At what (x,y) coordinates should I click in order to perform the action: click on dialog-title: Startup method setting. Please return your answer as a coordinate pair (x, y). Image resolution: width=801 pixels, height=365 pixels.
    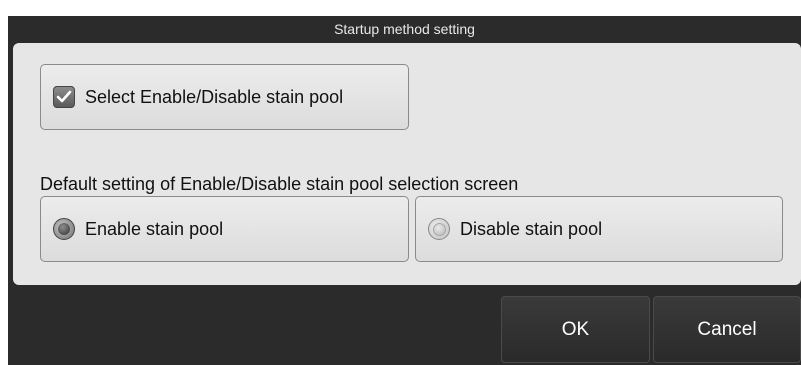
    Looking at the image, I should click on (404, 29).